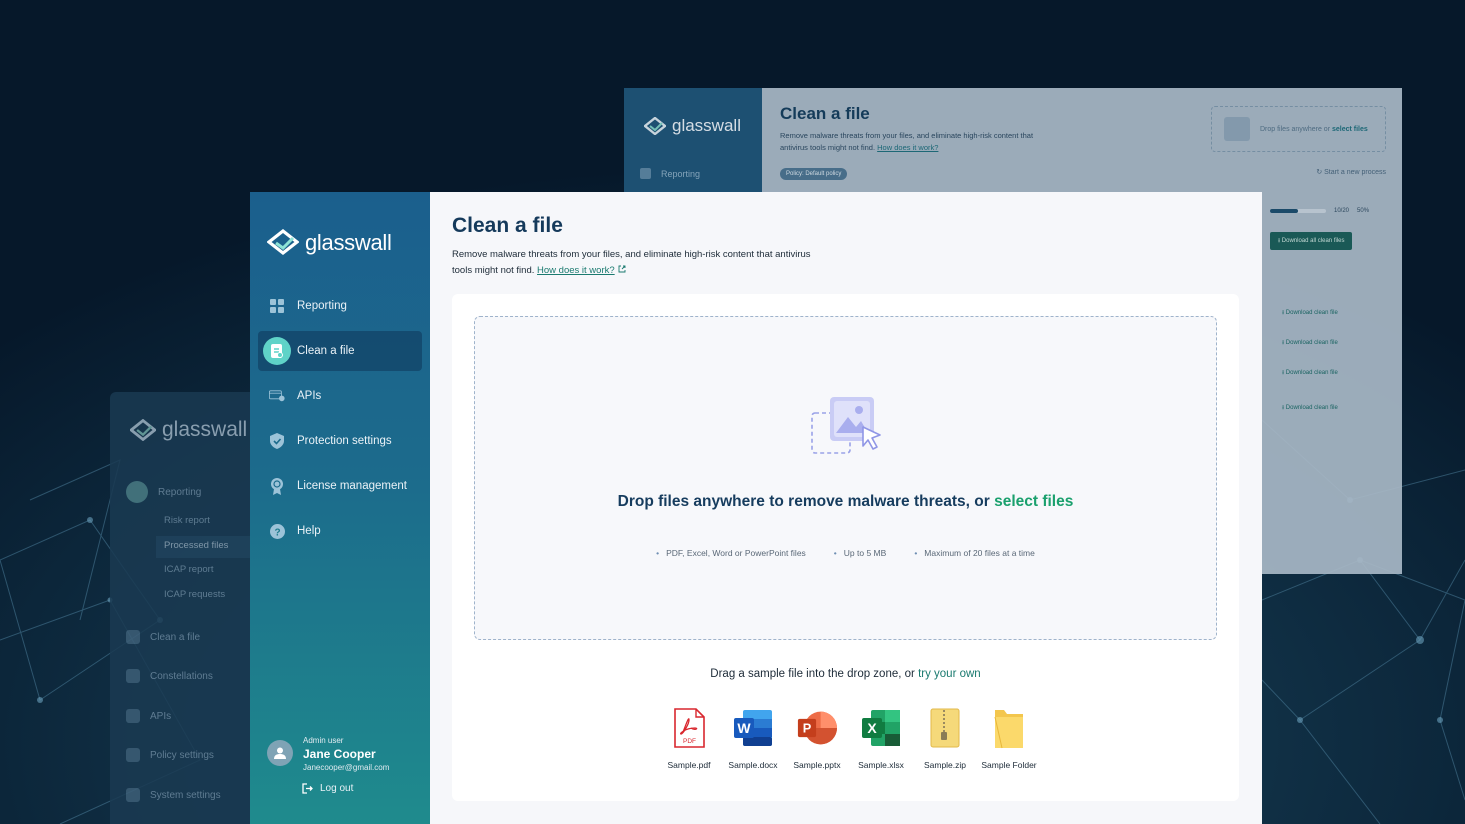 The width and height of the screenshot is (1465, 824). I want to click on background-dropzone: Drop files anywhere or select files, so click(1298, 129).